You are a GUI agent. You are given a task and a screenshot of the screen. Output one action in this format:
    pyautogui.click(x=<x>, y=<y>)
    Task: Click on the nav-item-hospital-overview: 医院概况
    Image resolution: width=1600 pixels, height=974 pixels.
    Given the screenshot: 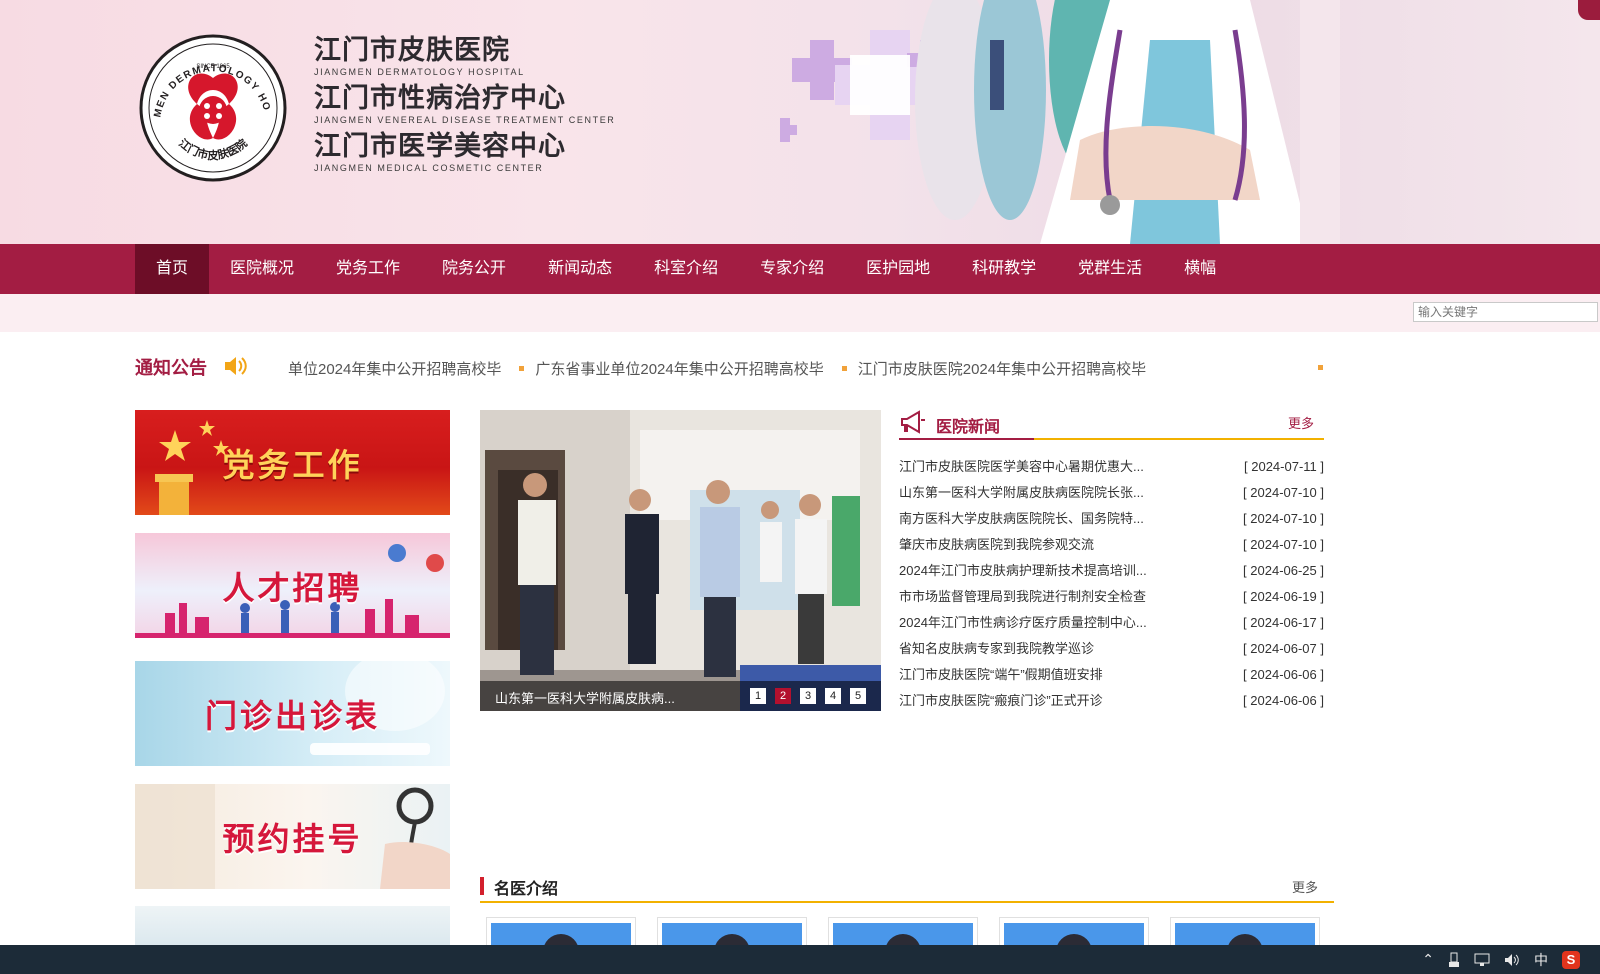 What is the action you would take?
    pyautogui.click(x=262, y=269)
    